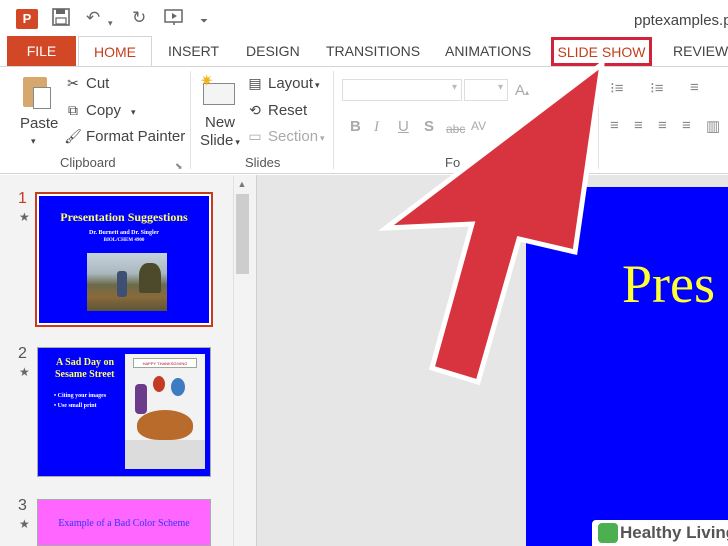  What do you see at coordinates (273, 51) in the screenshot?
I see `tab-design: DESIGN` at bounding box center [273, 51].